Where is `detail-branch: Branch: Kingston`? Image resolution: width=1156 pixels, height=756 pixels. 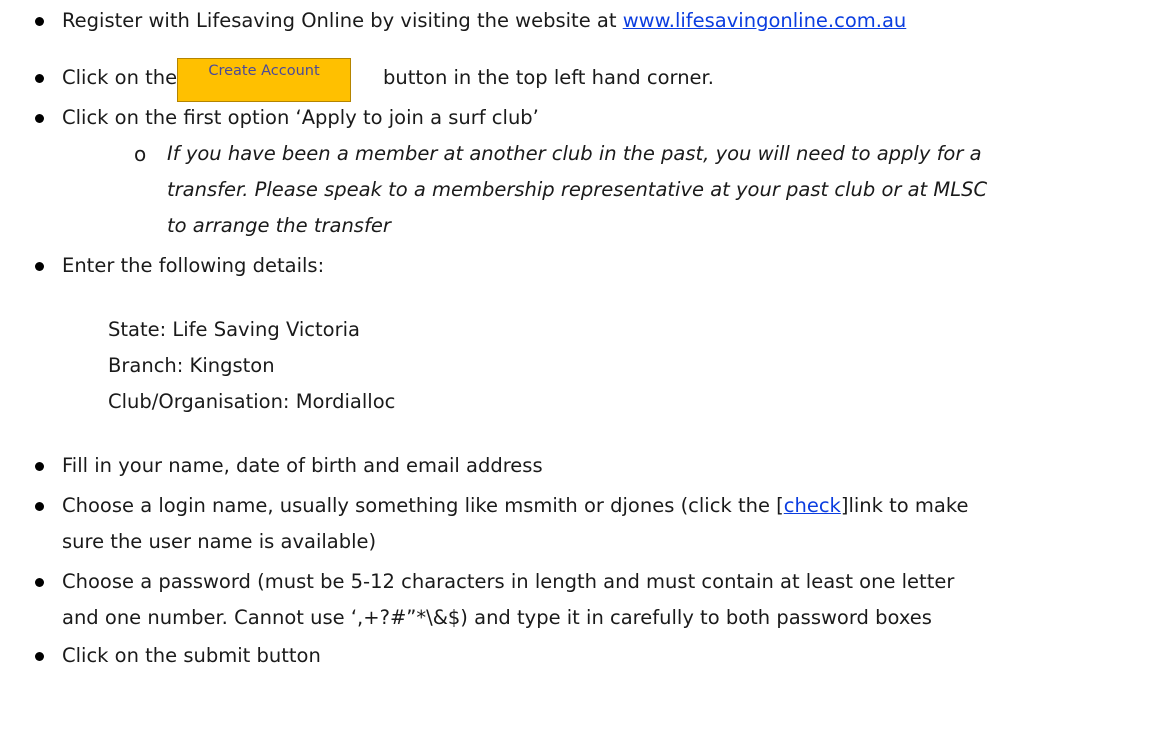
detail-branch: Branch: Kingston is located at coordinates (191, 365).